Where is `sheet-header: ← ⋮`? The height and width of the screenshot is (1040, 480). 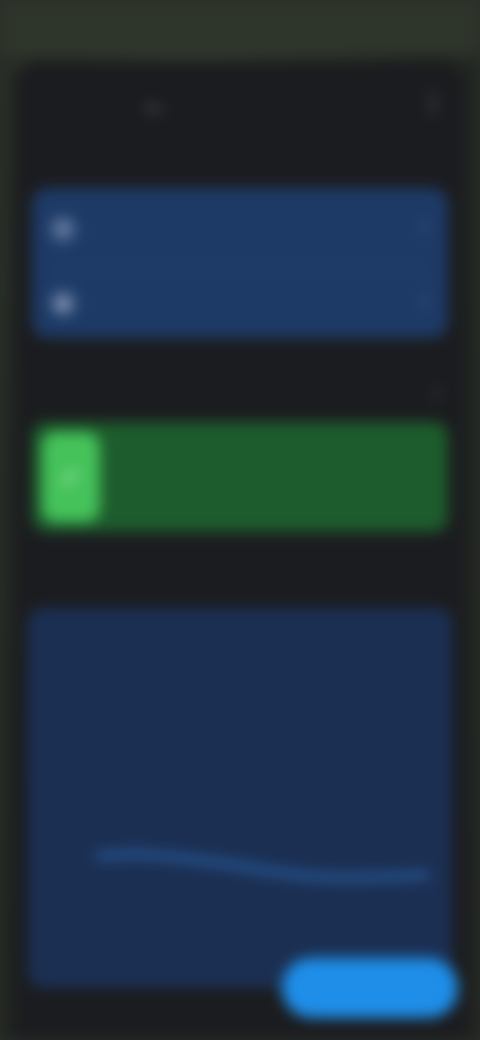 sheet-header: ← ⋮ is located at coordinates (240, 105).